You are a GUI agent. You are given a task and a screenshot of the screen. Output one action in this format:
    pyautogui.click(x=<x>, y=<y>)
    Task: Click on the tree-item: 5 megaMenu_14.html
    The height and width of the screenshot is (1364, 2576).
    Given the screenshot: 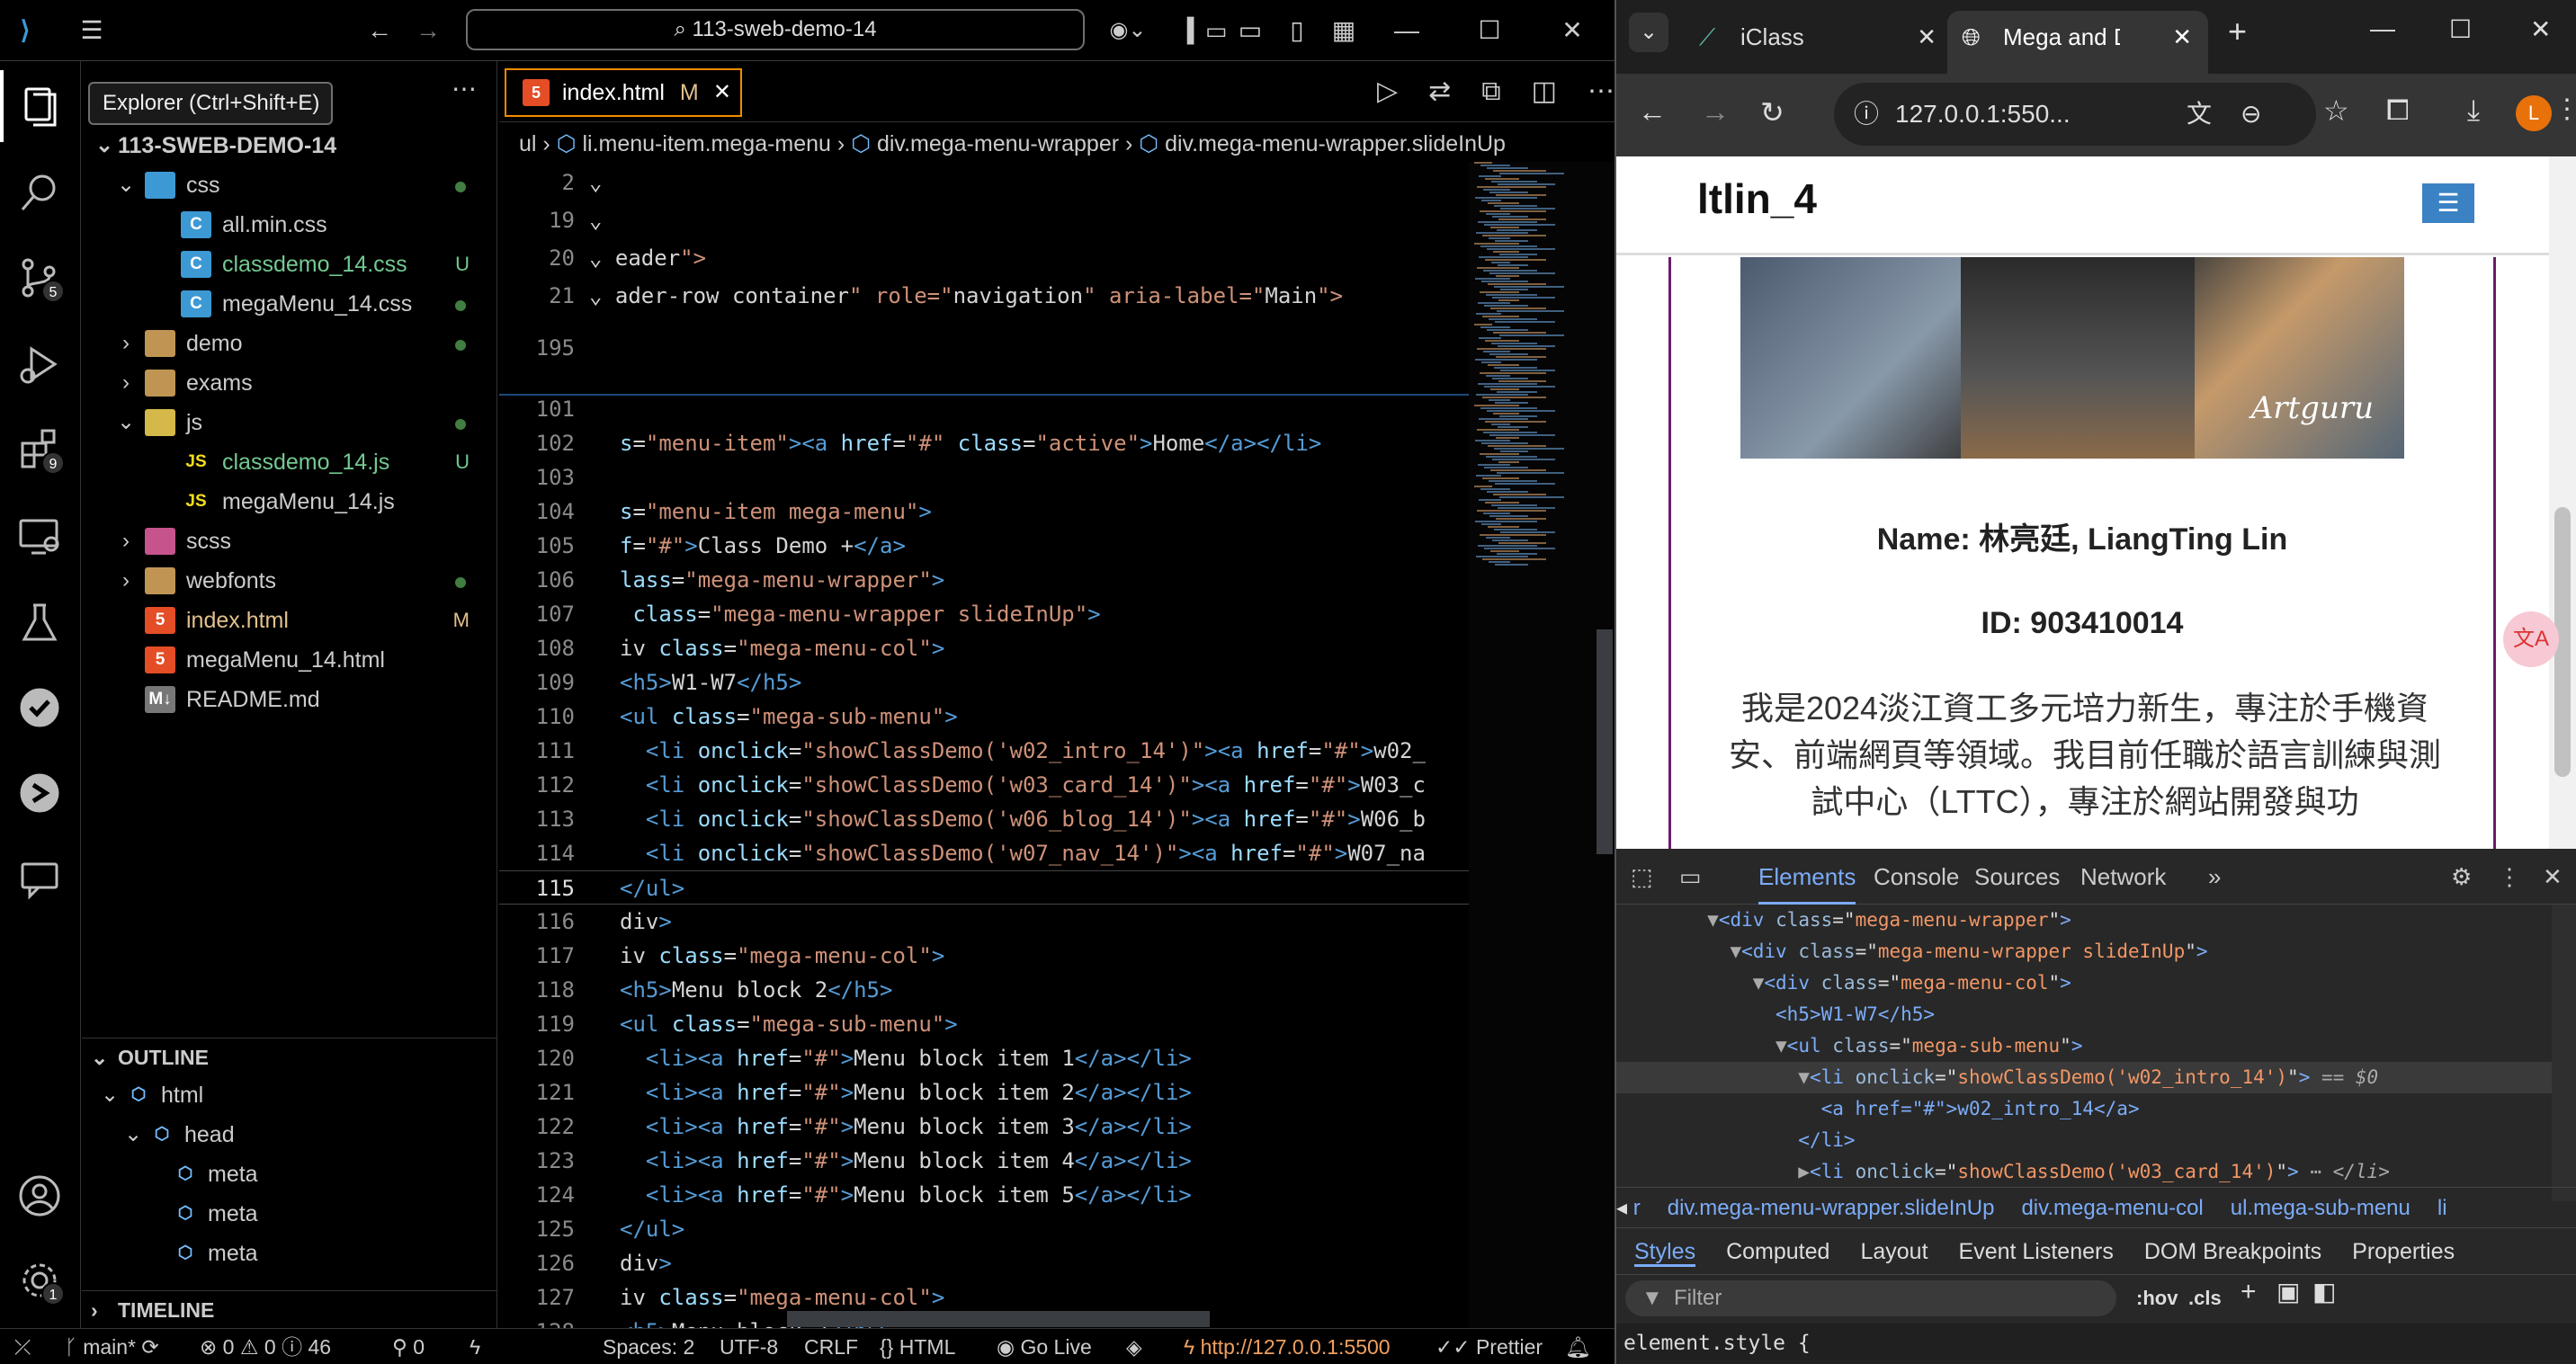 What is the action you would take?
    pyautogui.click(x=289, y=660)
    